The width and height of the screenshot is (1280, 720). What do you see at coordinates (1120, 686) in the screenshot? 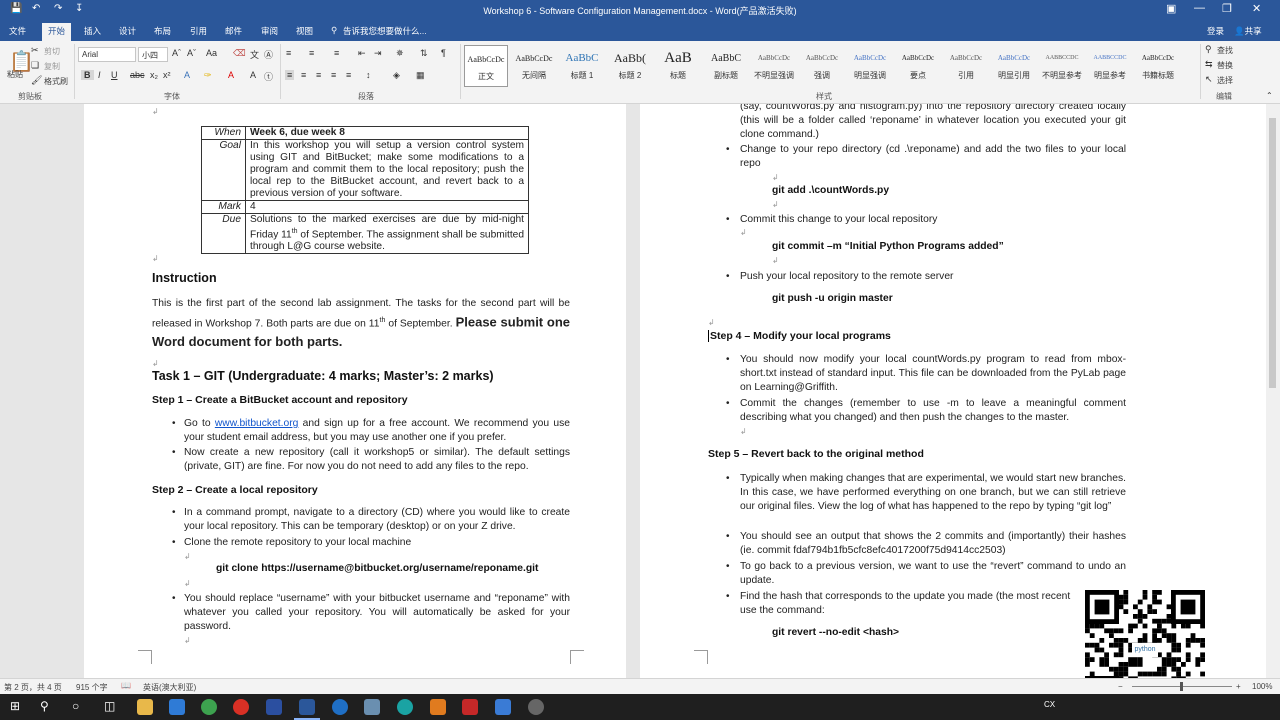
I see `zoom-out-icon: −` at bounding box center [1120, 686].